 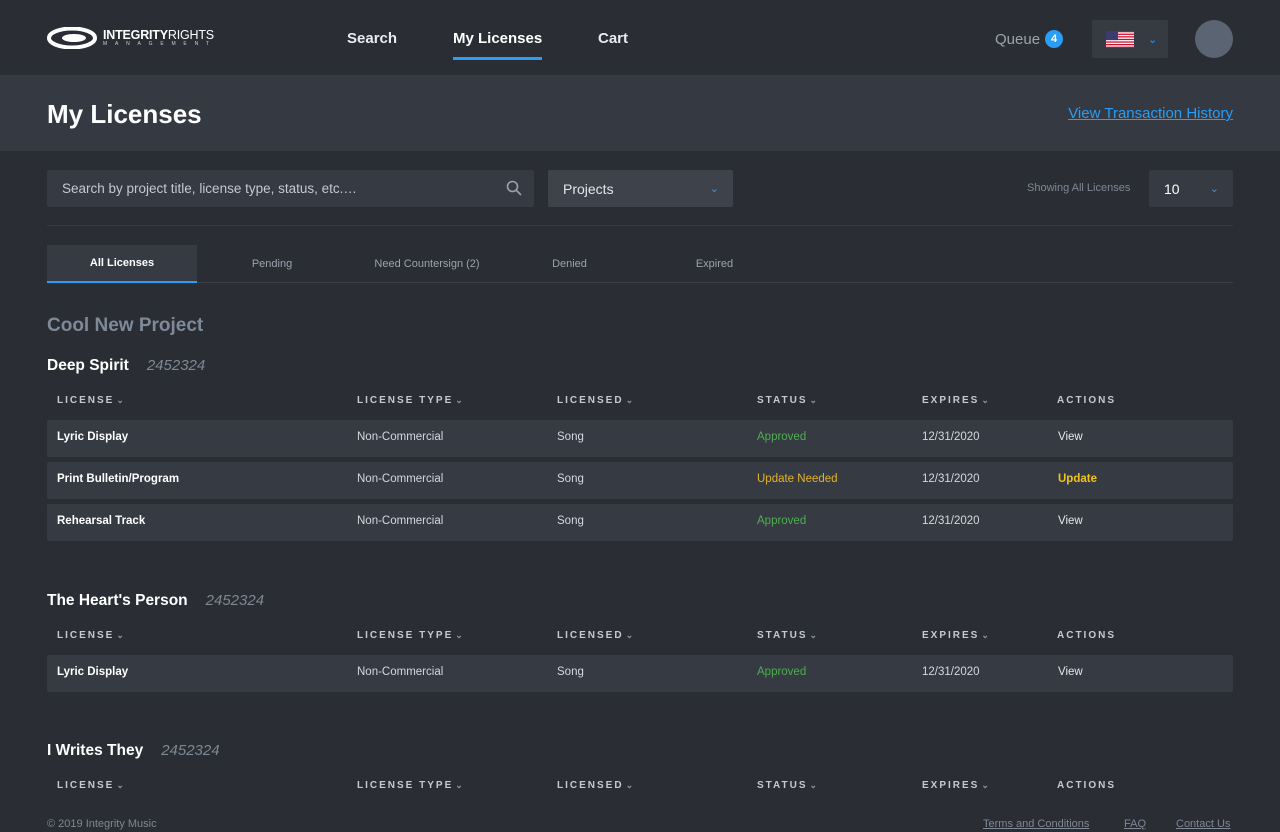 What do you see at coordinates (1054, 39) in the screenshot?
I see `queue-count-badge: 4` at bounding box center [1054, 39].